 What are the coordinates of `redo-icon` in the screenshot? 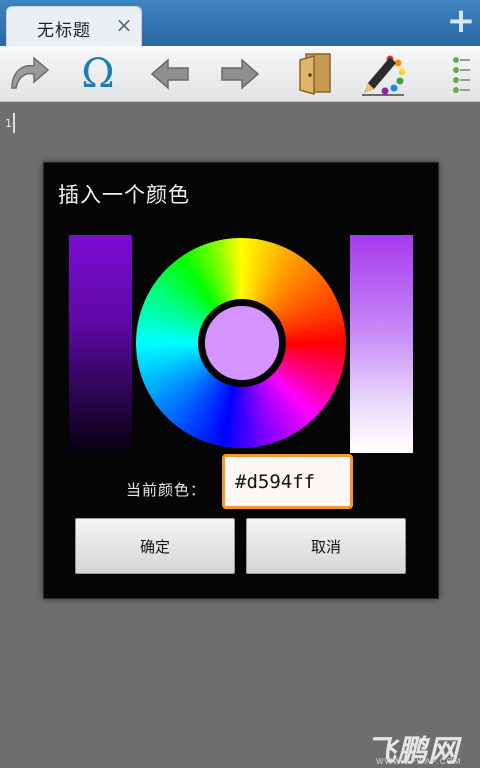 It's located at (30, 72).